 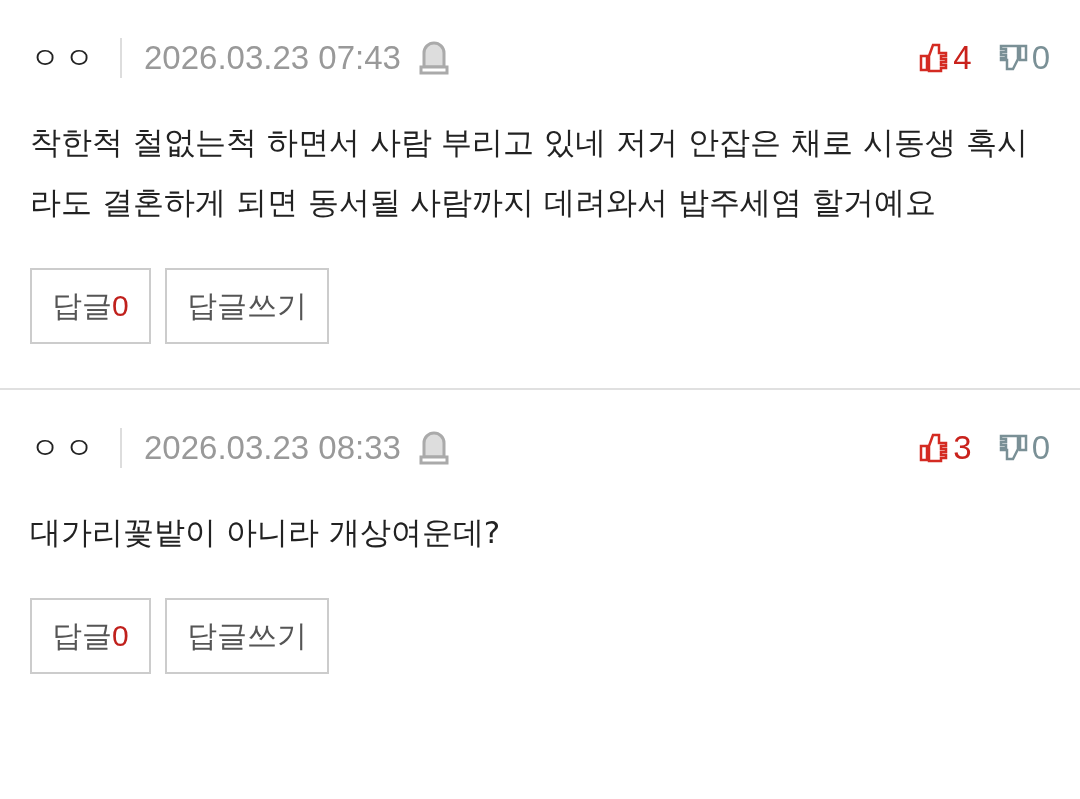 I want to click on like-count: 4, so click(x=962, y=58).